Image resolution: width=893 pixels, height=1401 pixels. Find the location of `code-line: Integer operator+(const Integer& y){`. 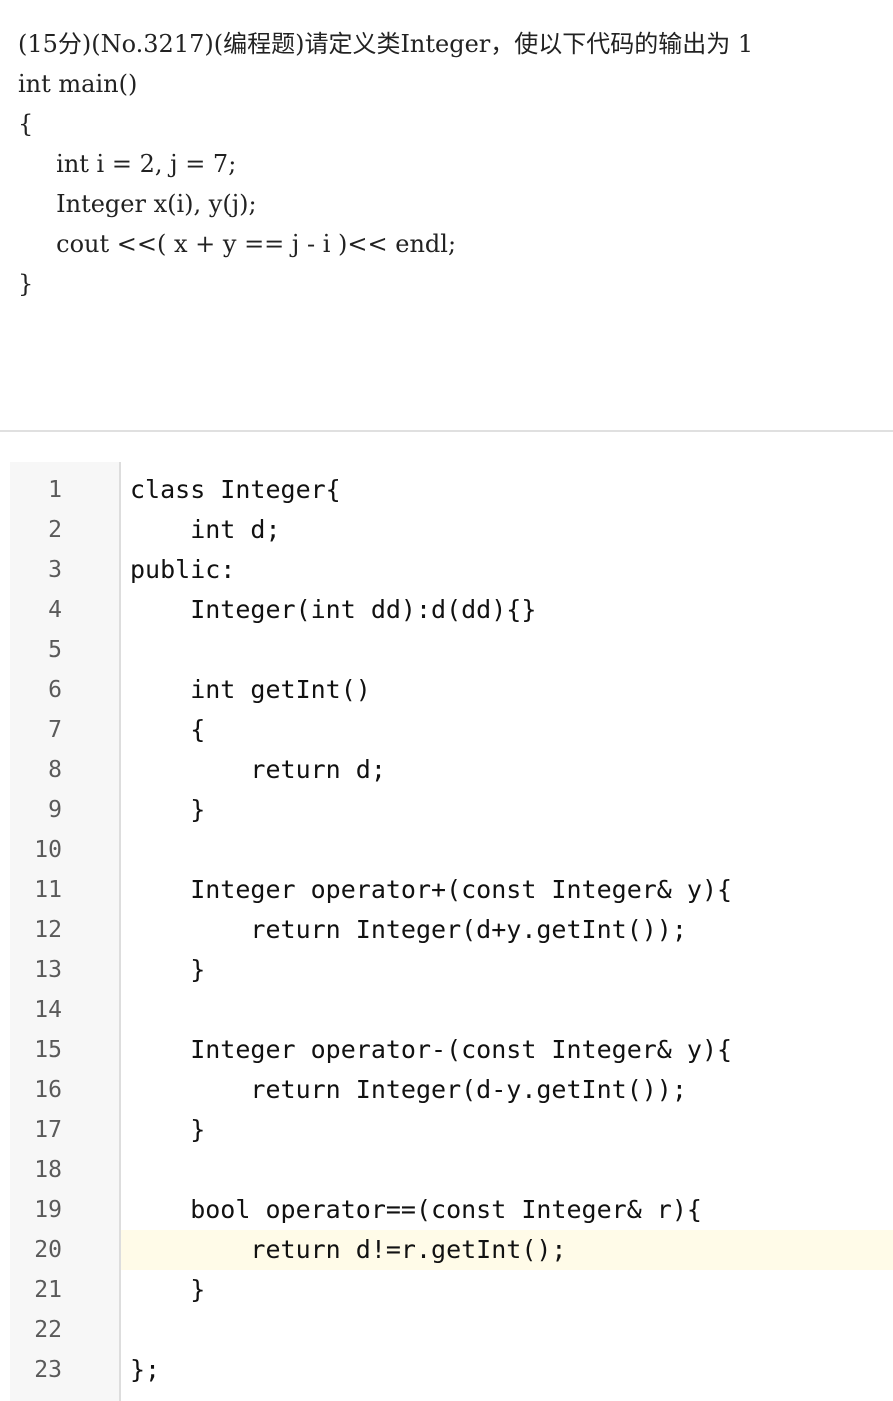

code-line: Integer operator+(const Integer& y){ is located at coordinates (507, 890).